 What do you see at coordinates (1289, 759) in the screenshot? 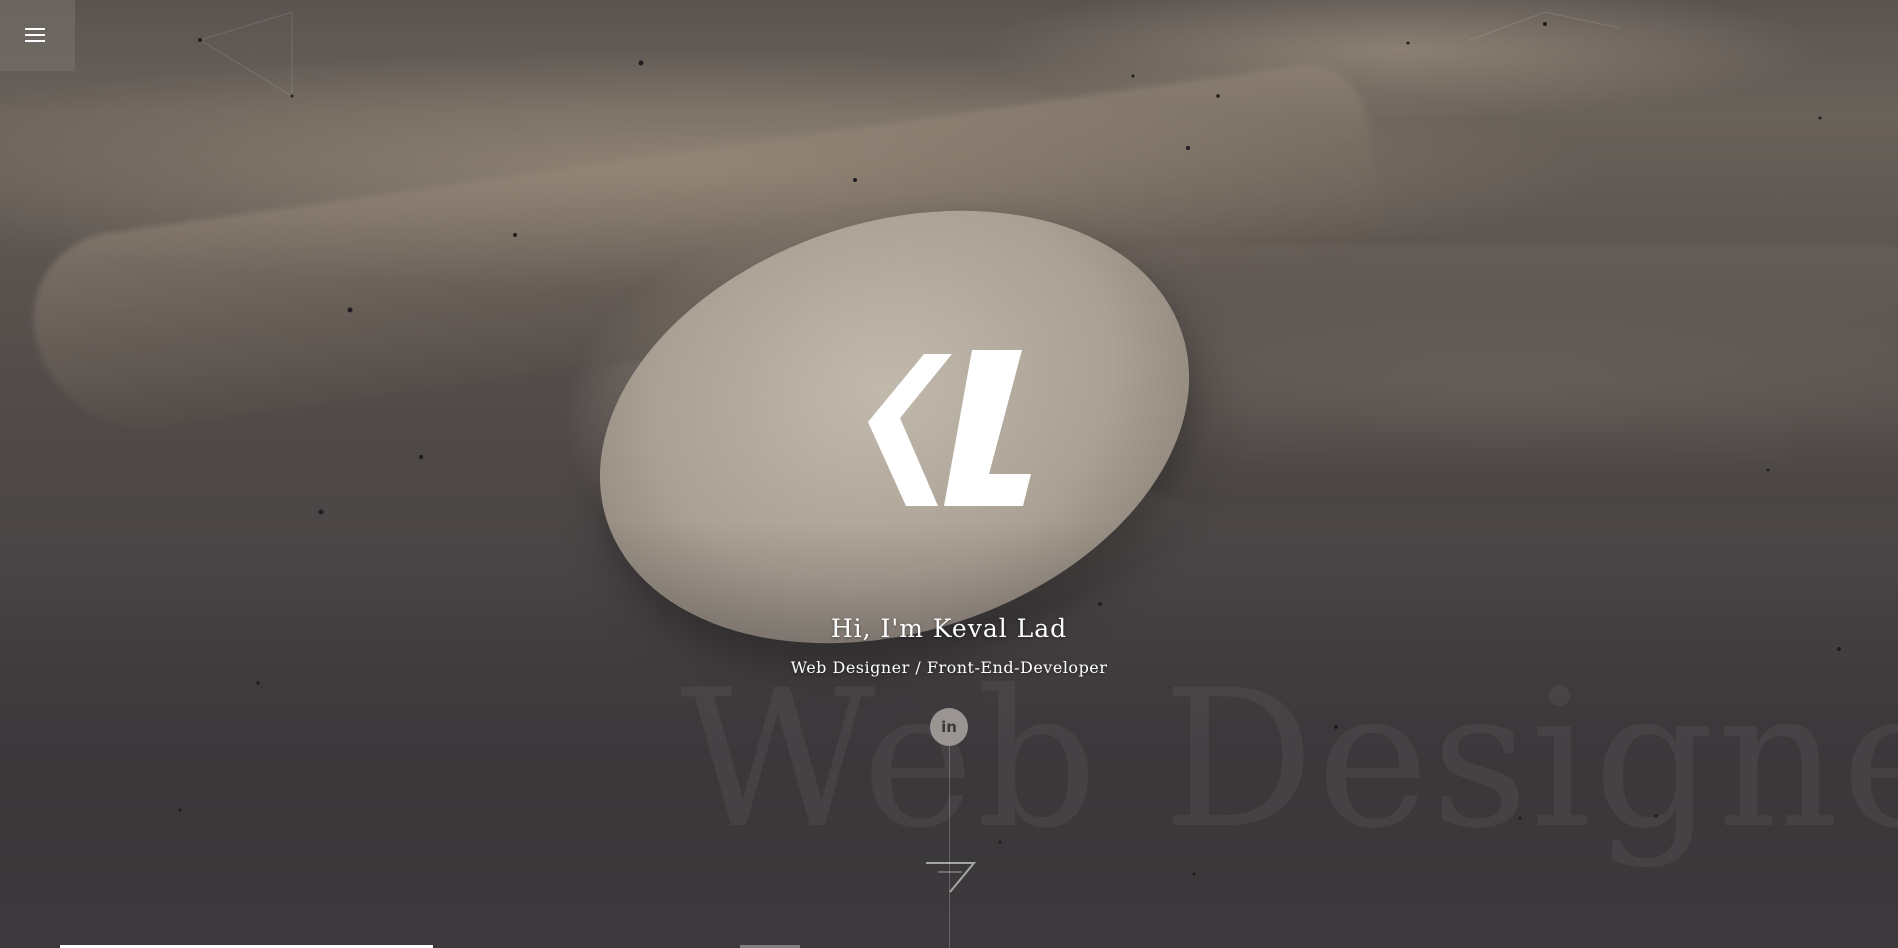
I see `background-word: Web Designer` at bounding box center [1289, 759].